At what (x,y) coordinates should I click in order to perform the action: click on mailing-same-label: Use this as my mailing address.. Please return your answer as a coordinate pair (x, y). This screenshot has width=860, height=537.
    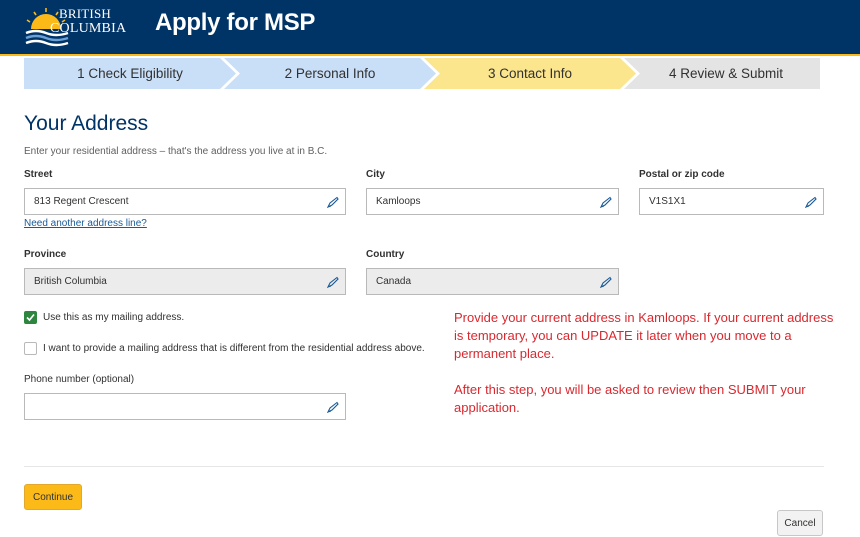
    Looking at the image, I should click on (114, 317).